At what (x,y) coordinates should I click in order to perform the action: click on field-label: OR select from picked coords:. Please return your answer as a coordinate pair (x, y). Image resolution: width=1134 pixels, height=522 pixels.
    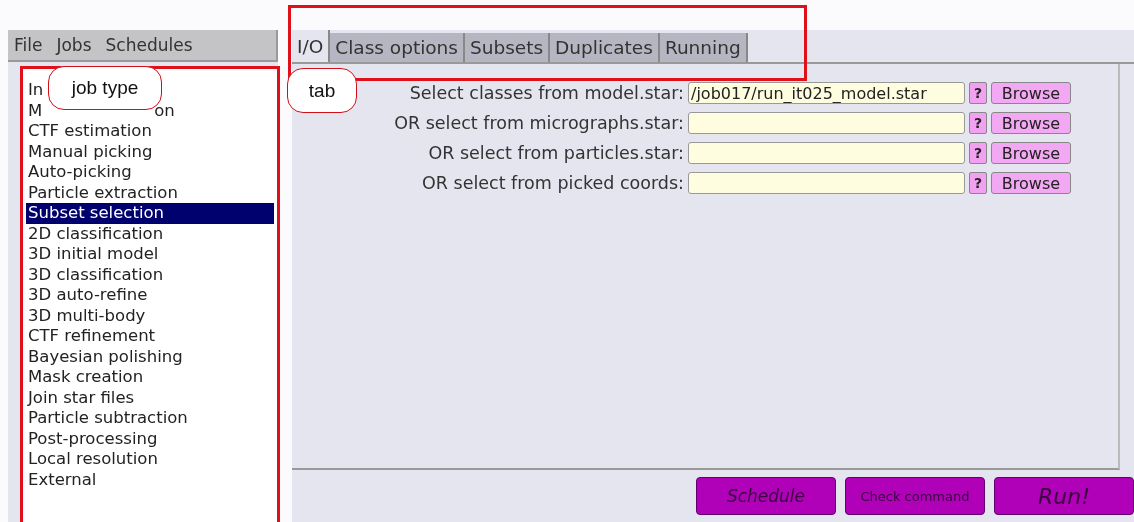
    Looking at the image, I should click on (553, 183).